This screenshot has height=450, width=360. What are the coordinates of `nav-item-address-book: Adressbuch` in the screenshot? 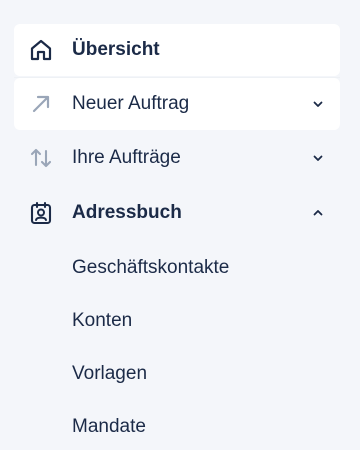 It's located at (177, 213).